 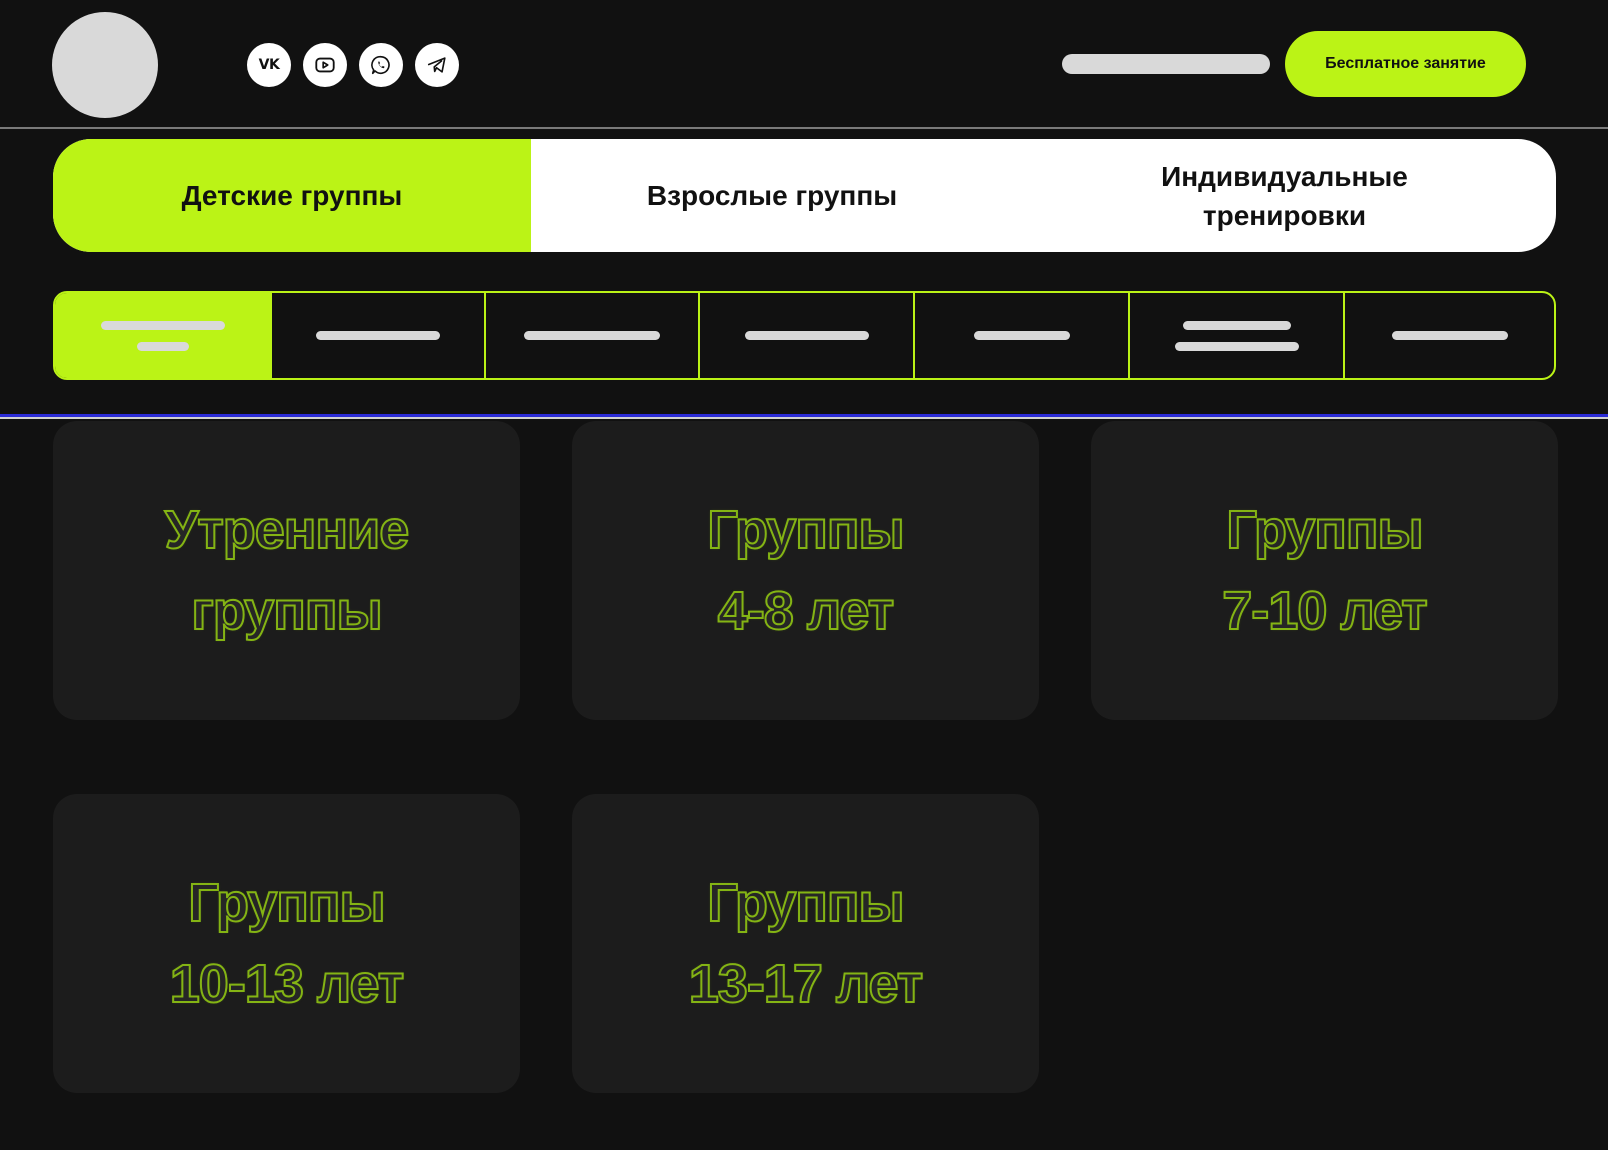 I want to click on vk-icon-label: VK, so click(x=269, y=65).